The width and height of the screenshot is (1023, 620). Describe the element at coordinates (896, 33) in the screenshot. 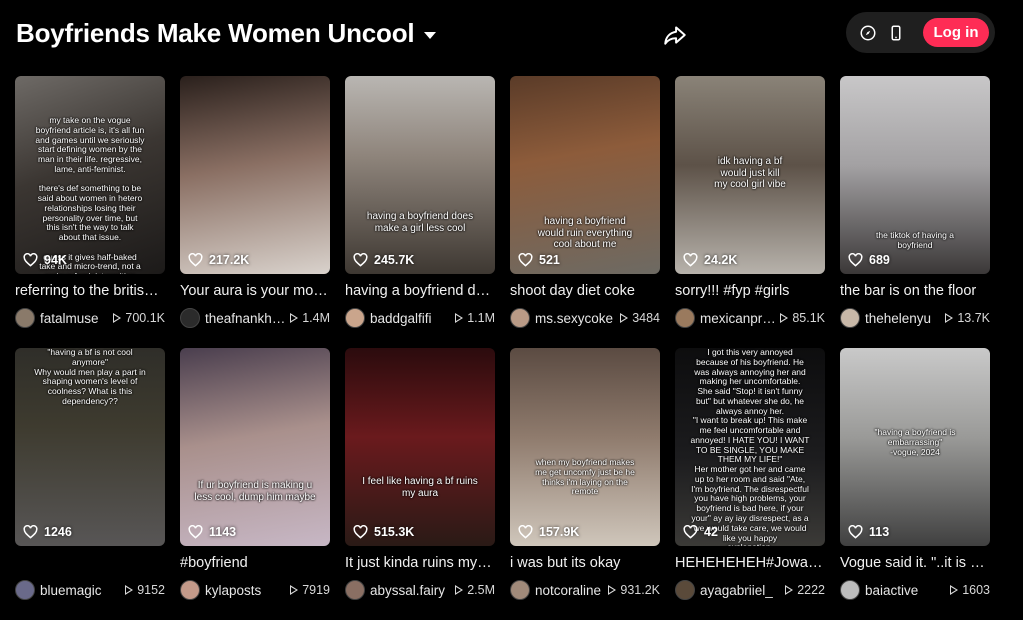

I see `mobile-icon` at that location.